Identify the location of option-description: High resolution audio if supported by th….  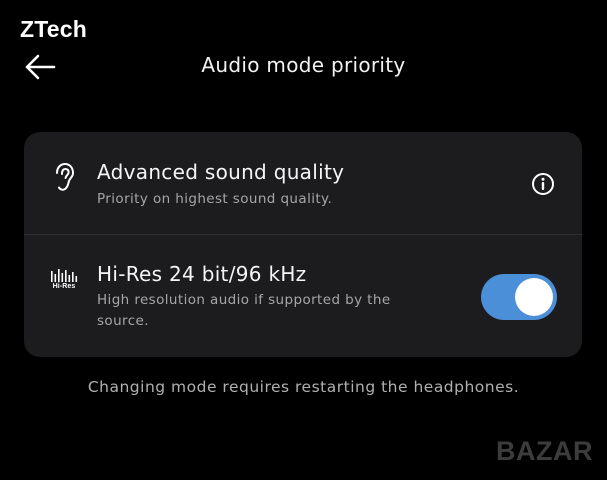
(244, 310).